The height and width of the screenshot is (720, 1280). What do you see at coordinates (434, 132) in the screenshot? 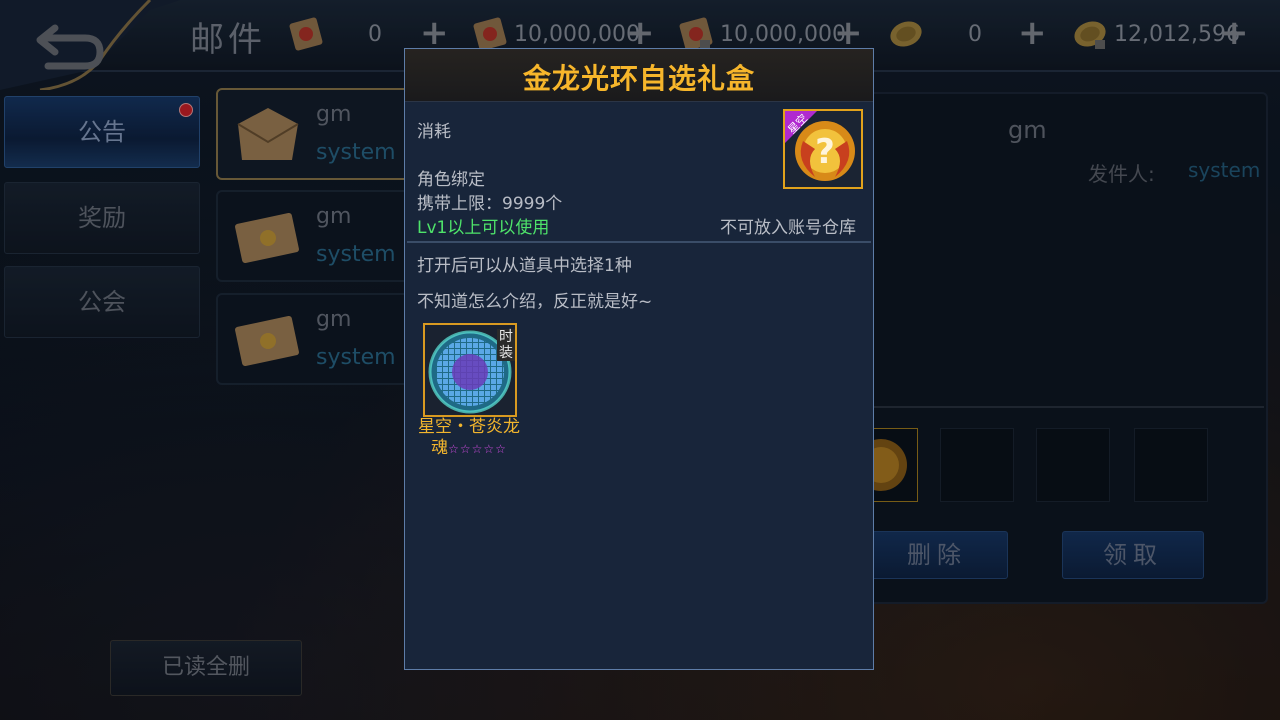
I see `item-type: 消耗` at bounding box center [434, 132].